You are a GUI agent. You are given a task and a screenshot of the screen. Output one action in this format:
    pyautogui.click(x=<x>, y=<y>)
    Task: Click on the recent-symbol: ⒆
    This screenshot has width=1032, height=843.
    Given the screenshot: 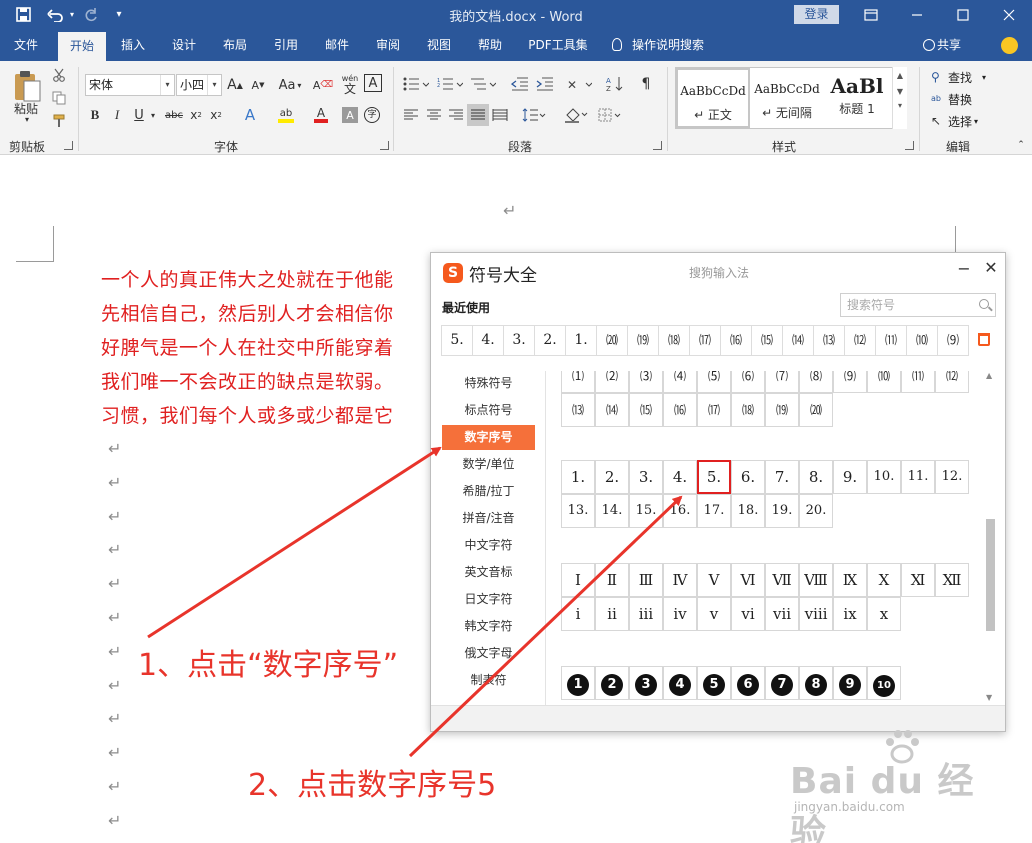 What is the action you would take?
    pyautogui.click(x=643, y=340)
    